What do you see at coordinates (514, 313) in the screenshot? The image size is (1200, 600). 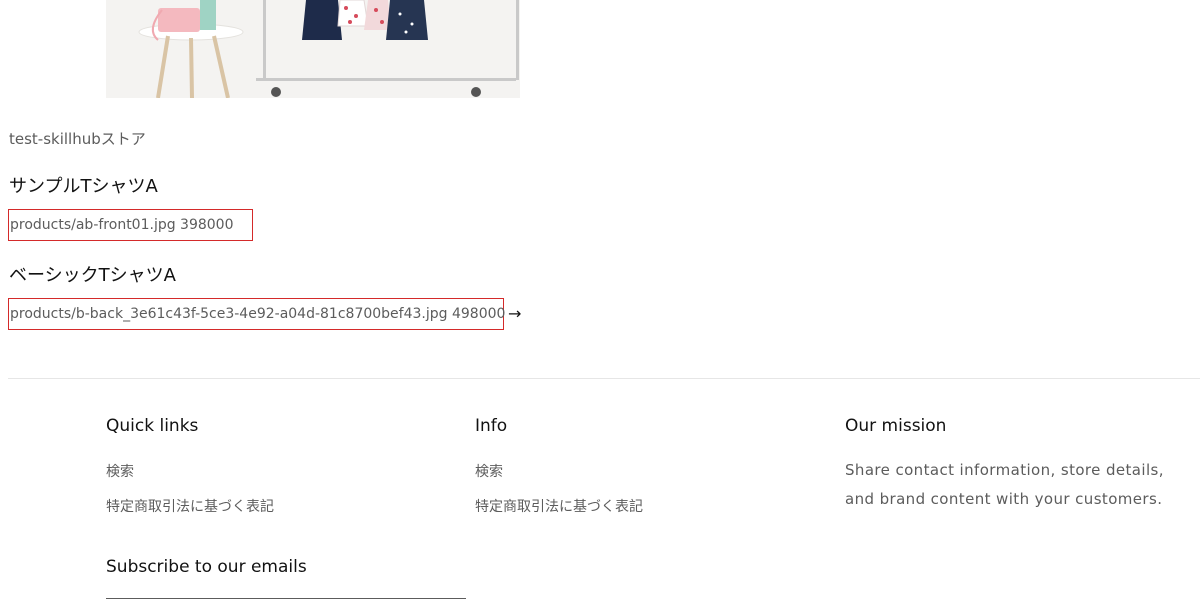 I see `arrow-right-icon: →` at bounding box center [514, 313].